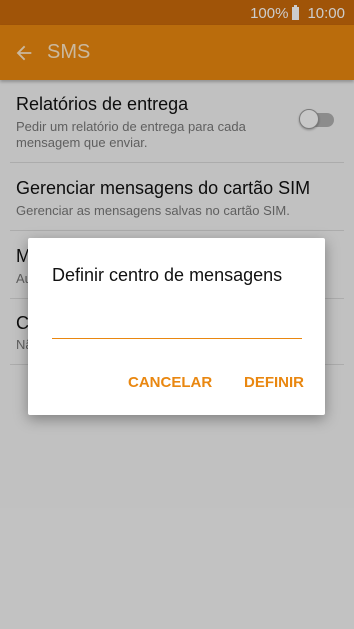 This screenshot has height=629, width=354. Describe the element at coordinates (167, 275) in the screenshot. I see `dialog-title: Definir centro de mensagens` at that location.